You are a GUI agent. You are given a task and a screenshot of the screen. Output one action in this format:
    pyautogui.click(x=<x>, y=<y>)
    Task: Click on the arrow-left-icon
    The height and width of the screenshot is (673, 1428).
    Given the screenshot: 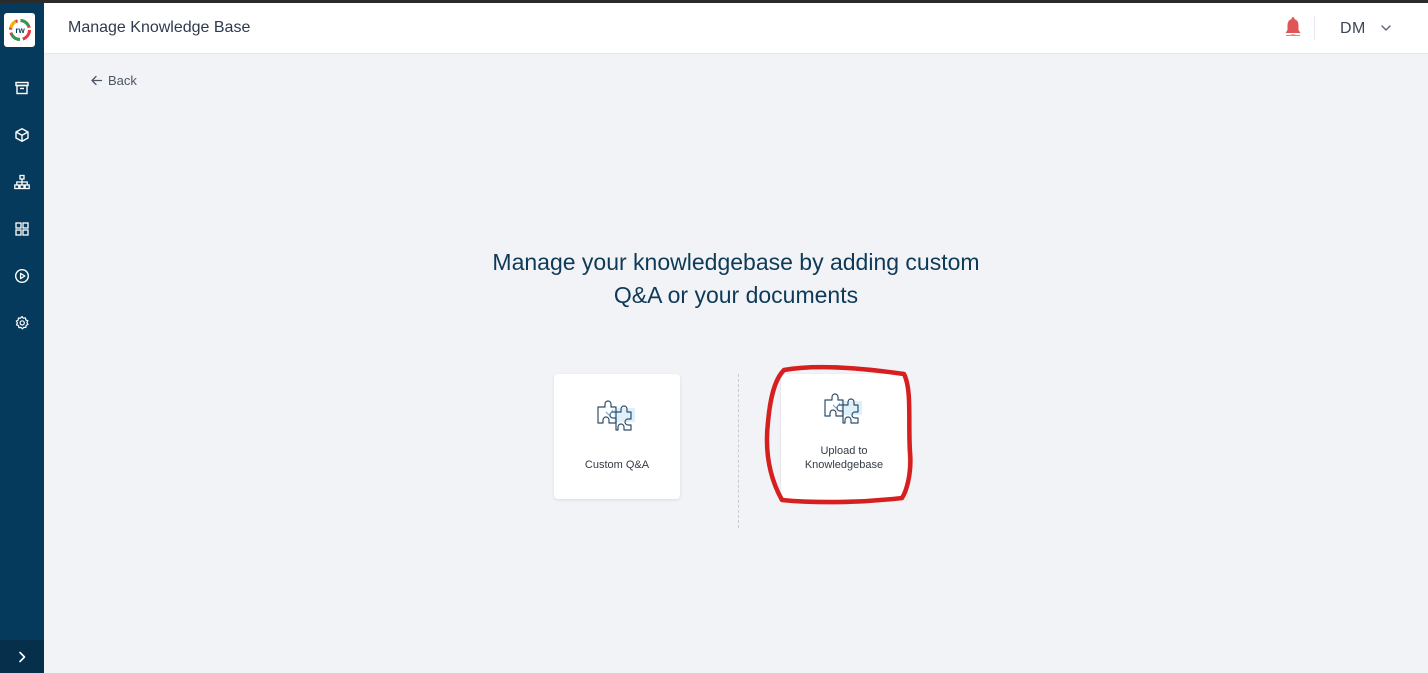 What is the action you would take?
    pyautogui.click(x=97, y=80)
    